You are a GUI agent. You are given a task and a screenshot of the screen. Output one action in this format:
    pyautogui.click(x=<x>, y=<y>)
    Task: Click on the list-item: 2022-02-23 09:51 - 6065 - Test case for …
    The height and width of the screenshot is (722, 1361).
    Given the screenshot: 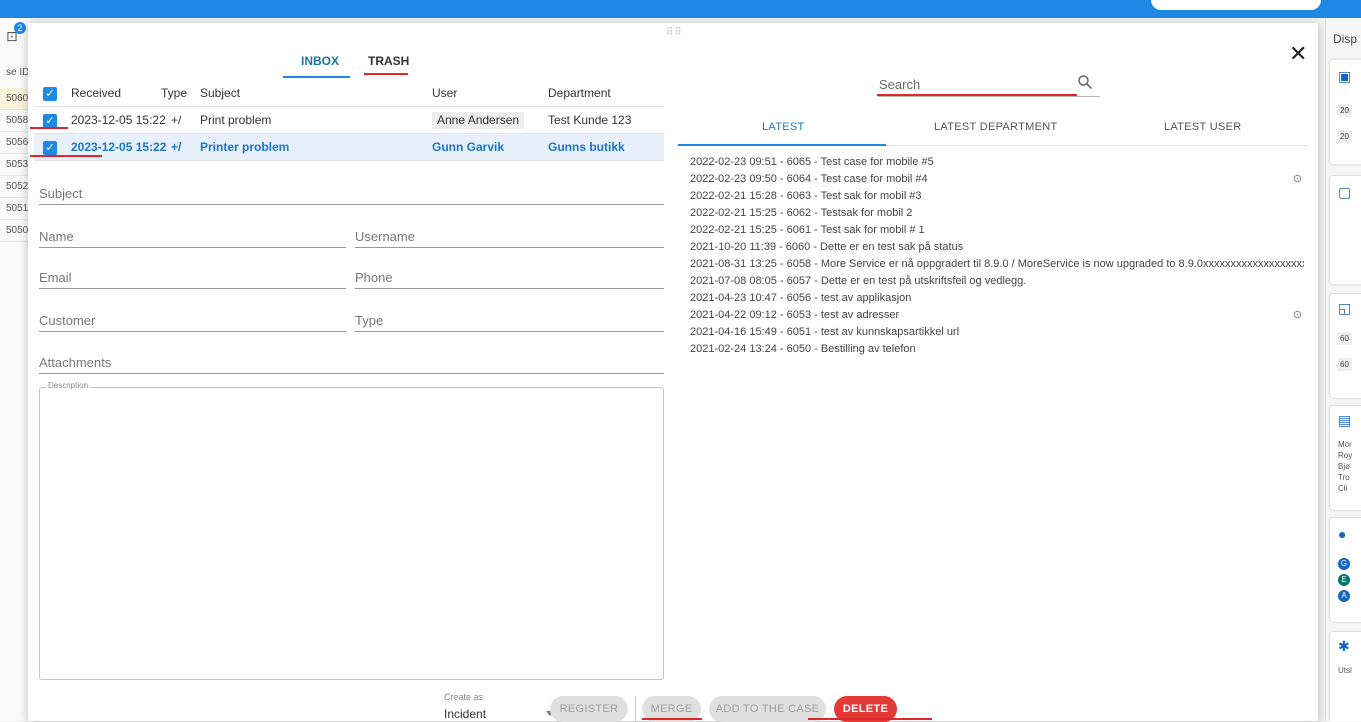 What is the action you would take?
    pyautogui.click(x=997, y=162)
    